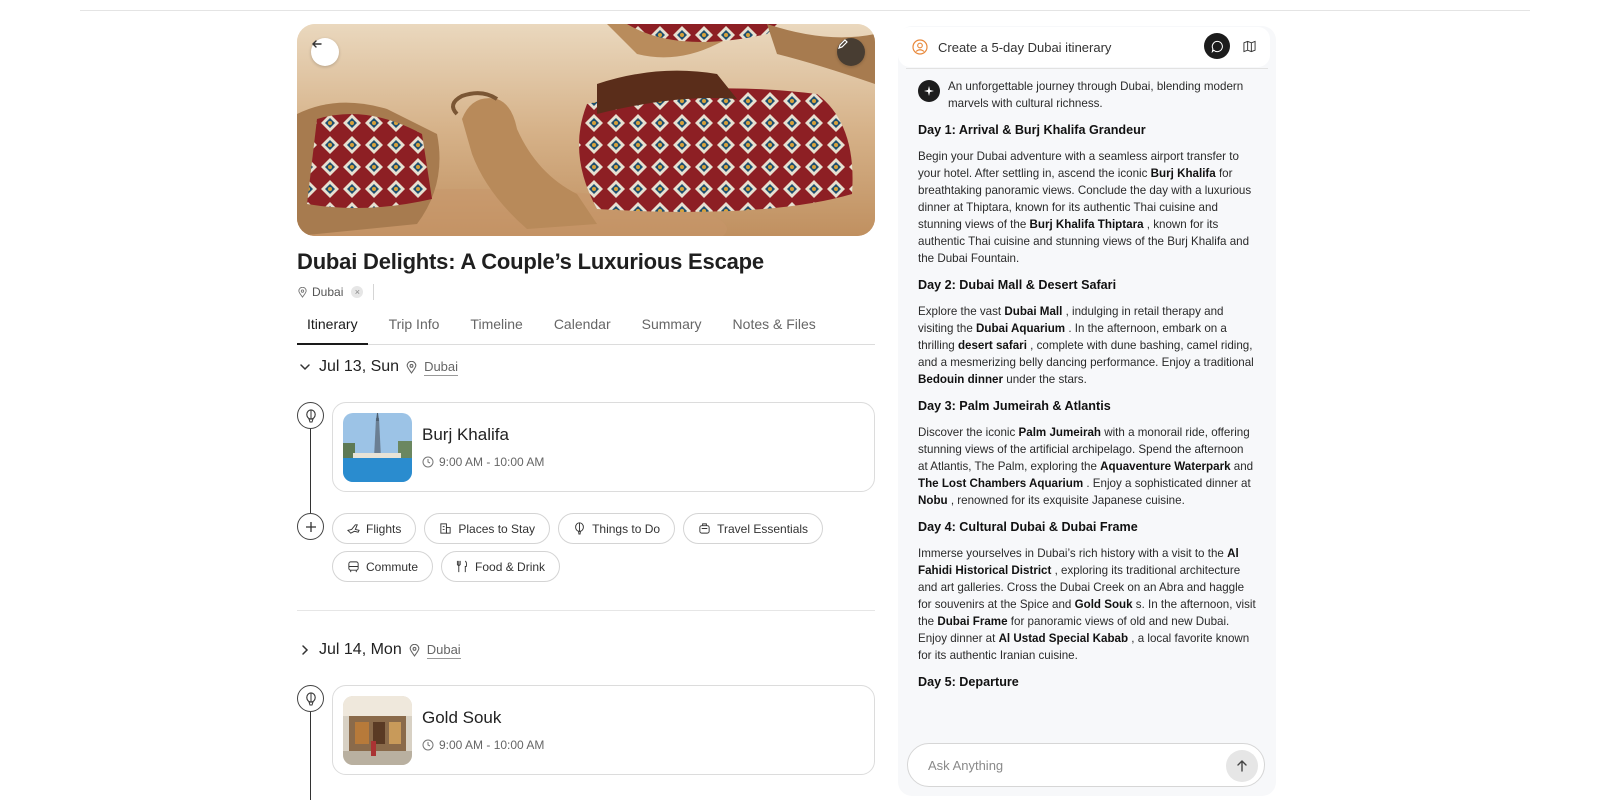 This screenshot has height=800, width=1600. What do you see at coordinates (1025, 47) in the screenshot?
I see `prompt-text: Create a 5-day Dubai itinerary` at bounding box center [1025, 47].